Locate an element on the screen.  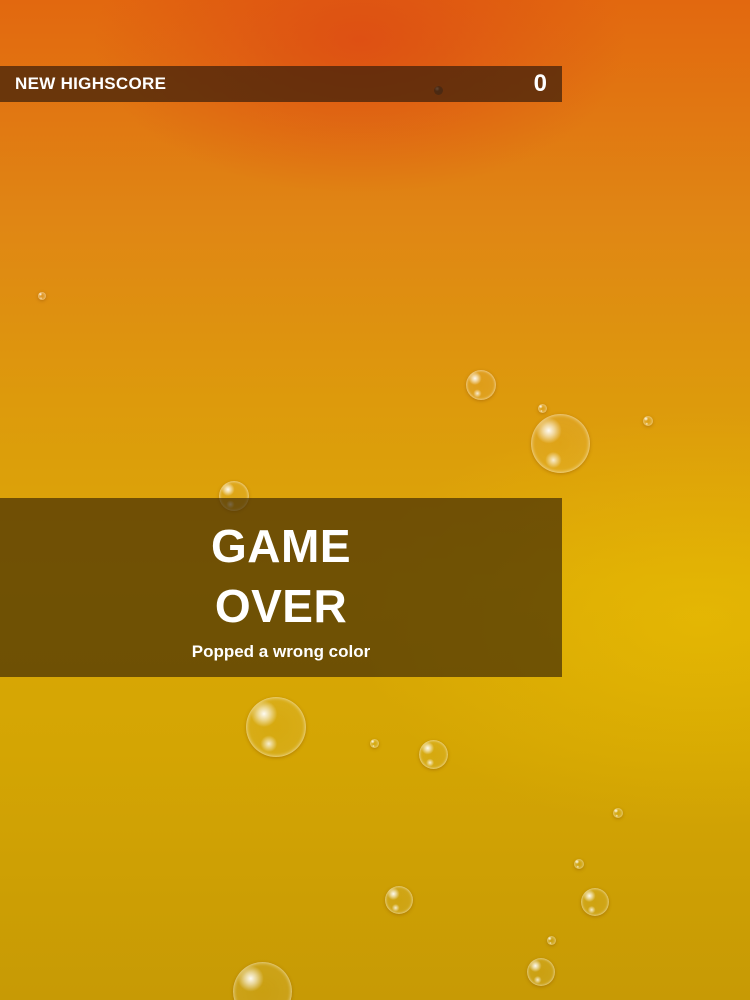
score-value: 0 is located at coordinates (540, 83).